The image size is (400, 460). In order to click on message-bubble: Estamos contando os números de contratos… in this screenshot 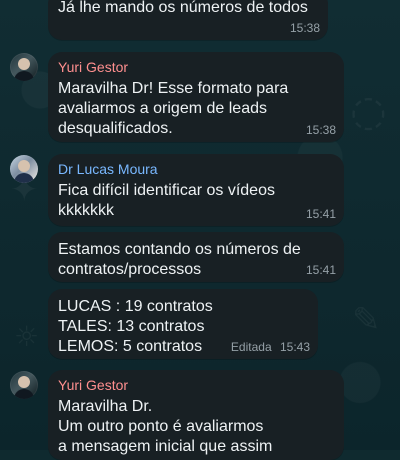, I will do `click(196, 257)`.